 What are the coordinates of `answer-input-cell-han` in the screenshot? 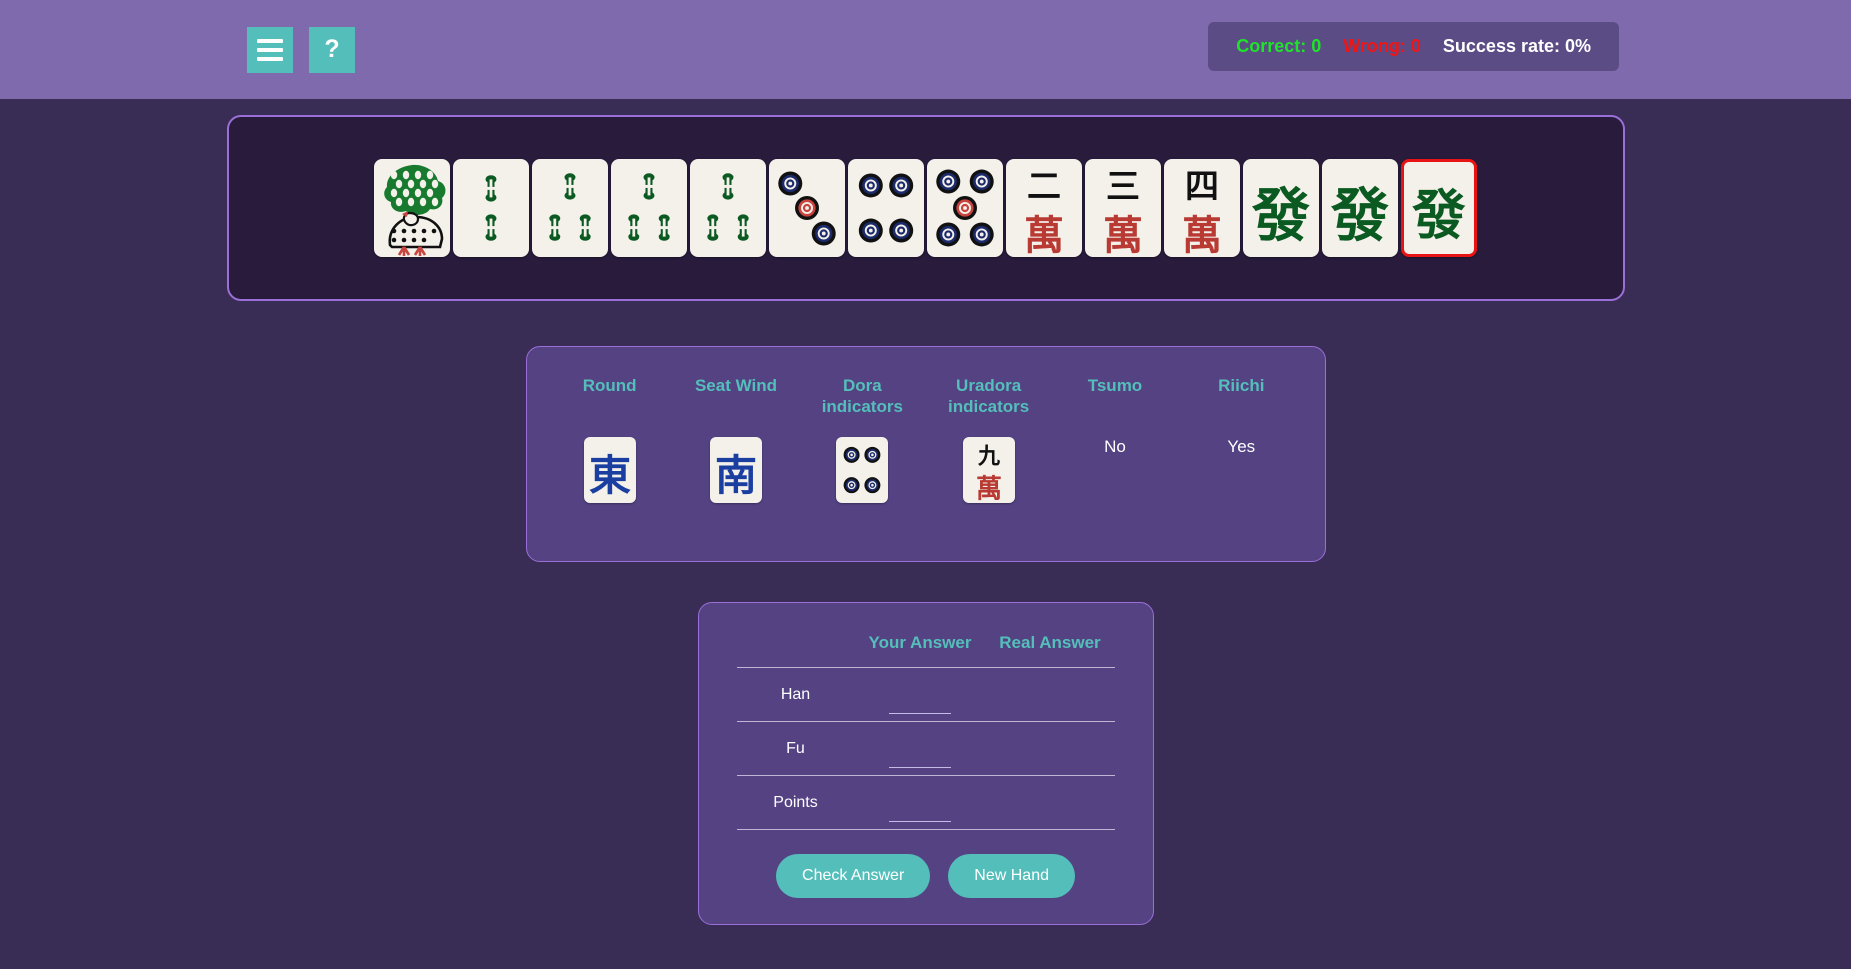 It's located at (920, 694).